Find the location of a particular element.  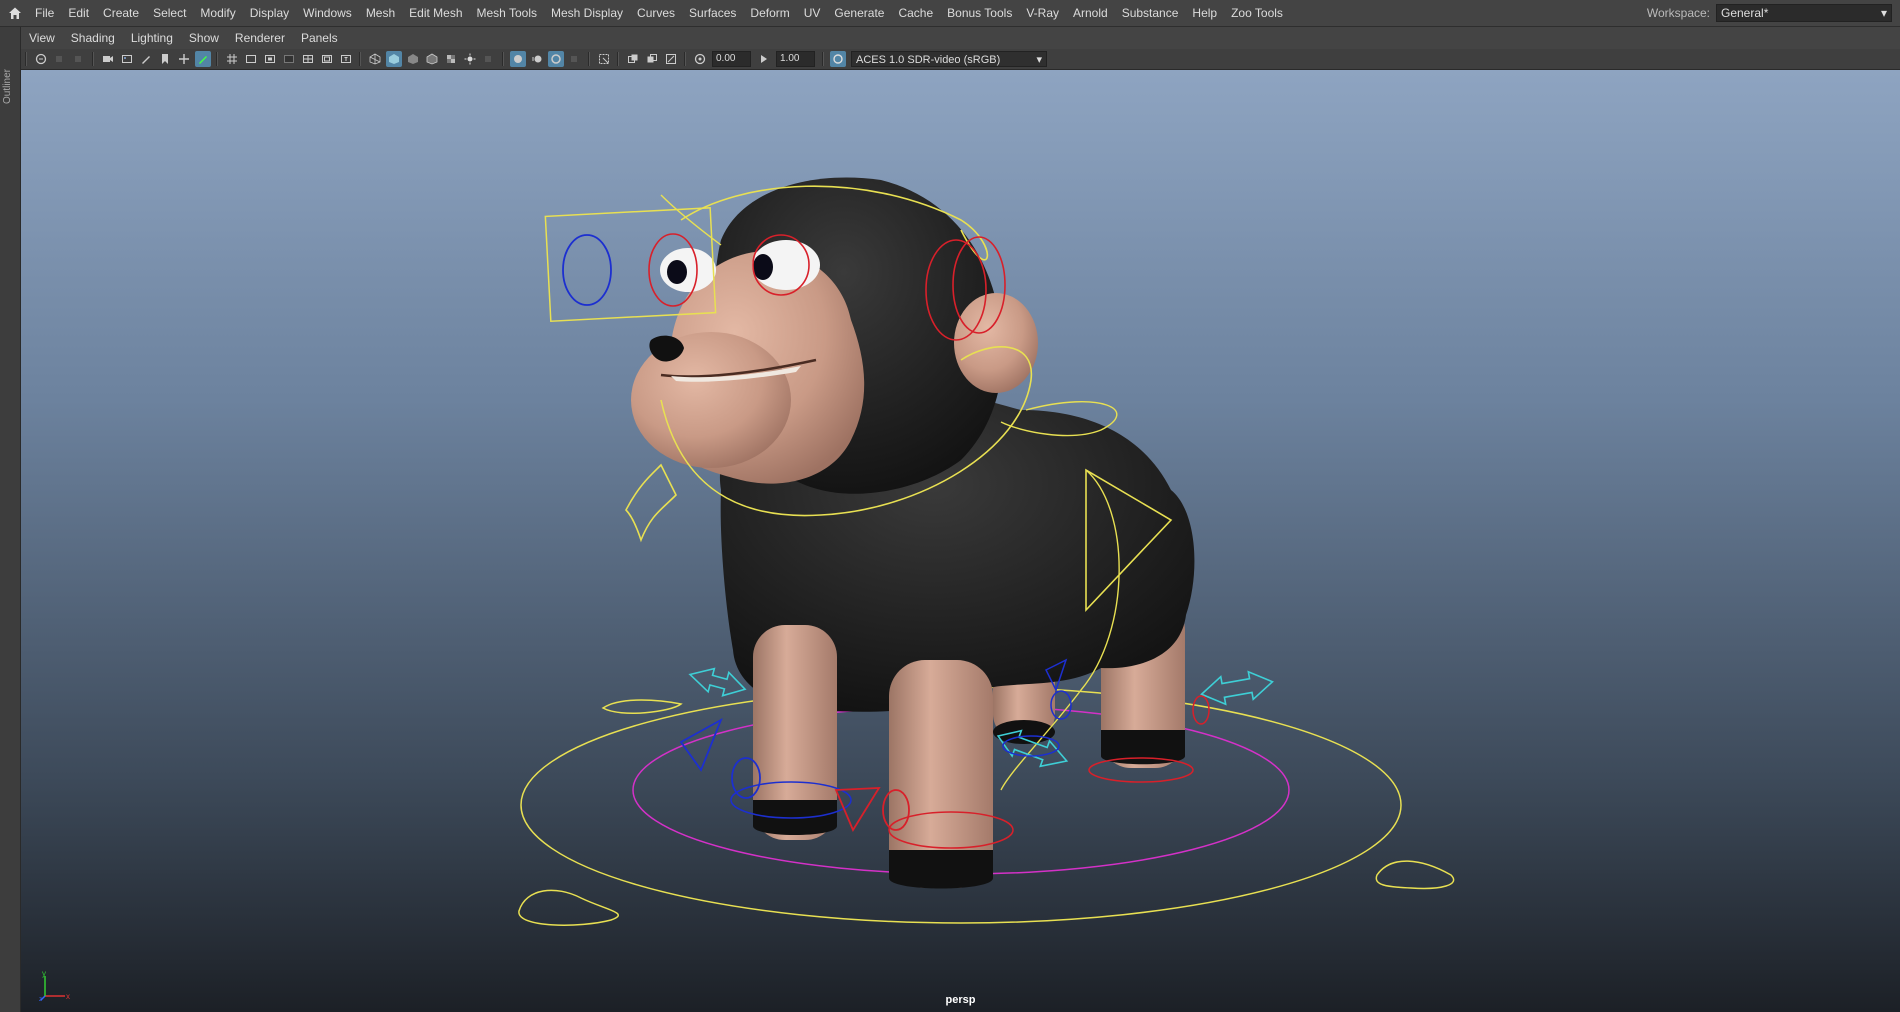

viewport-toolbar: 0.00 1.00 ACES 1.0 SDR-video (sRGB) ▾ is located at coordinates (960, 59).